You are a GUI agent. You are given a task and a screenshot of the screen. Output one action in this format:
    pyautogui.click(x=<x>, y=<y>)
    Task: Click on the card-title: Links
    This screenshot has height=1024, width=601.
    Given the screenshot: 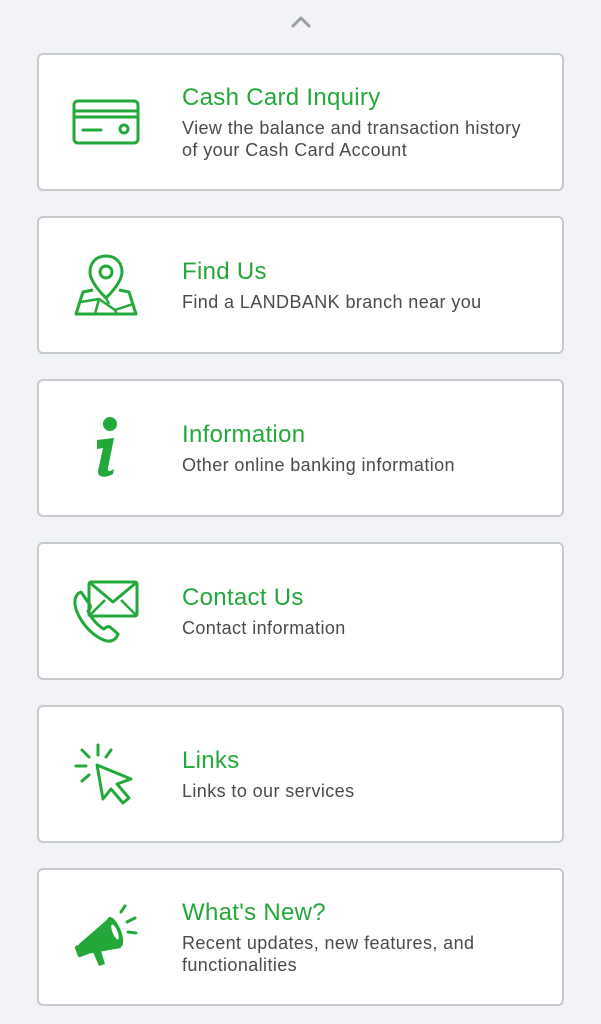 What is the action you would take?
    pyautogui.click(x=211, y=760)
    